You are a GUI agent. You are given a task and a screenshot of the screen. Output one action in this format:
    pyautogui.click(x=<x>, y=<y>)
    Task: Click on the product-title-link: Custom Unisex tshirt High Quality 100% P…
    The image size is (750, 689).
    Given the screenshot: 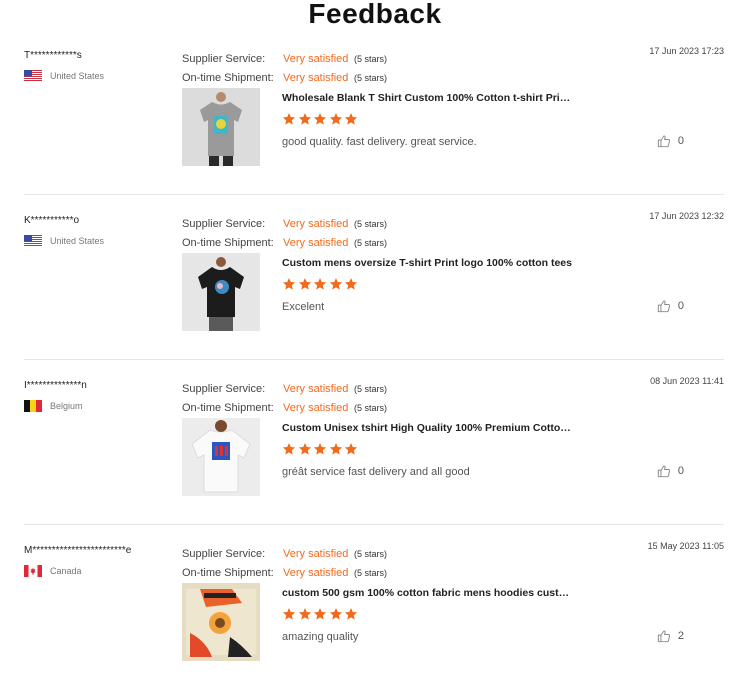 What is the action you would take?
    pyautogui.click(x=427, y=428)
    